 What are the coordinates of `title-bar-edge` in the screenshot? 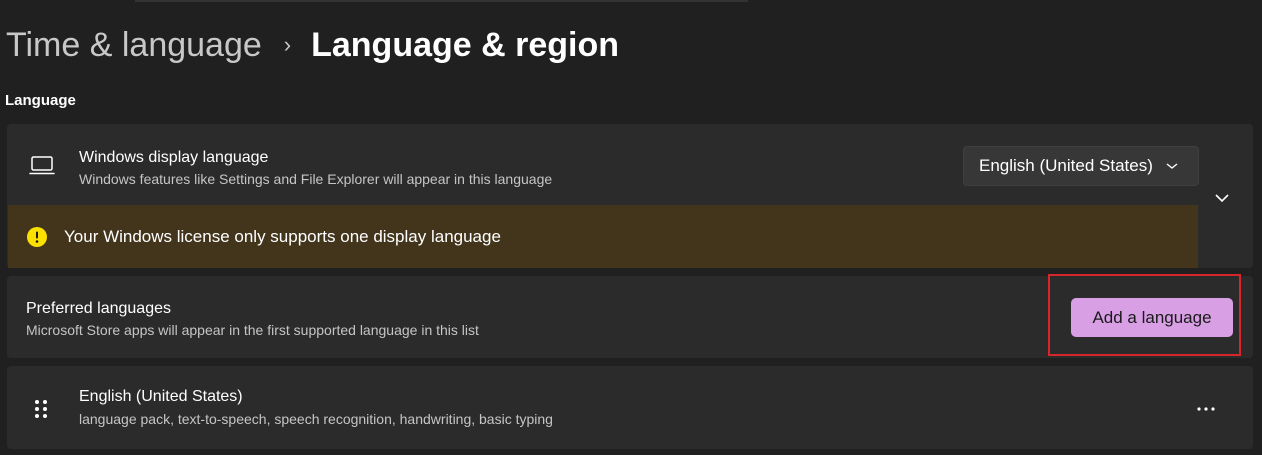 It's located at (441, 1).